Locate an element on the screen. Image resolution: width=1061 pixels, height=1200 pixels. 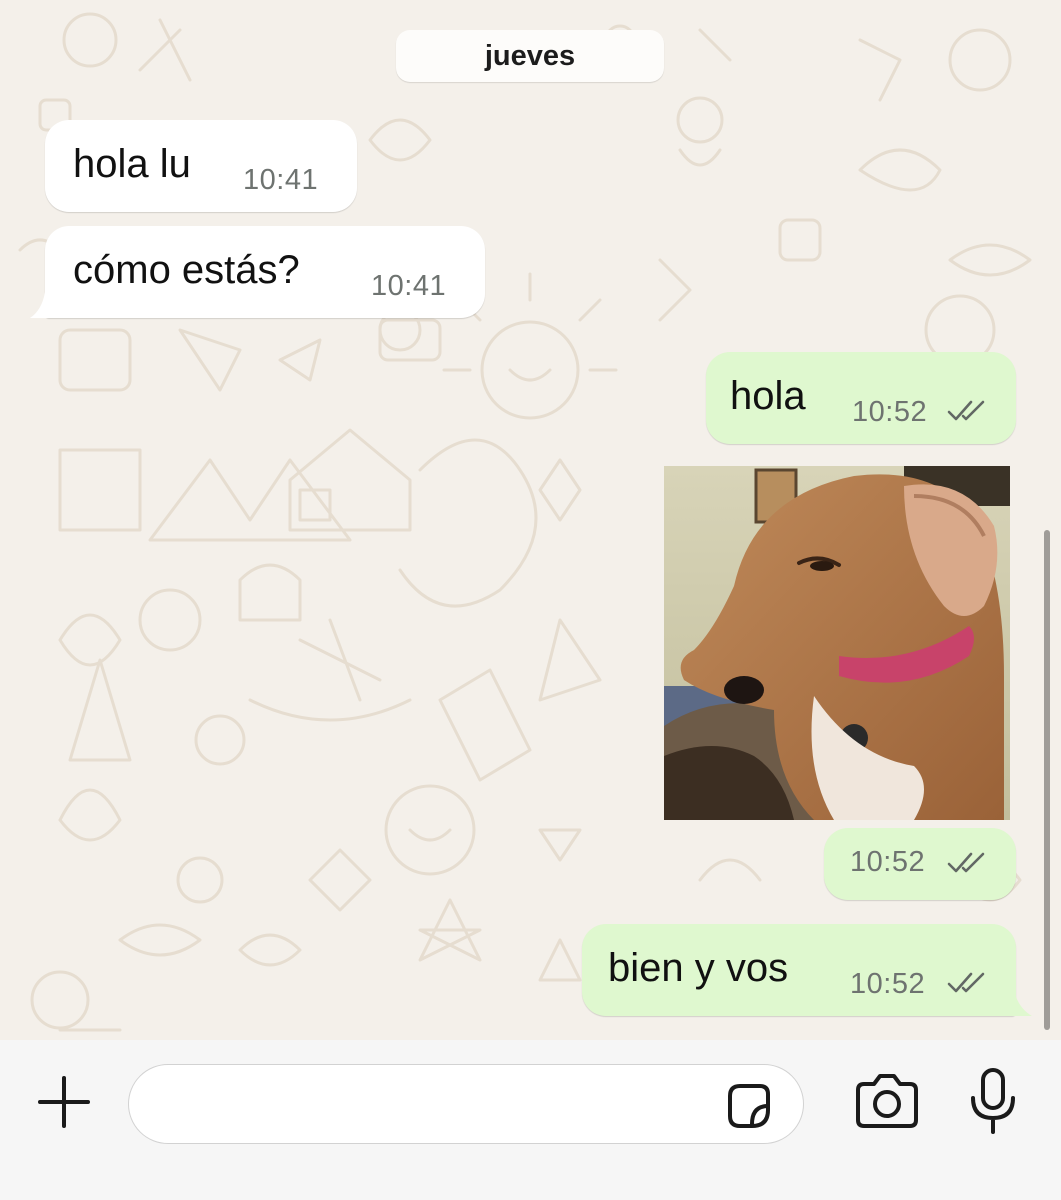
message-bubble-outgoing: hola 10:52 is located at coordinates (861, 398).